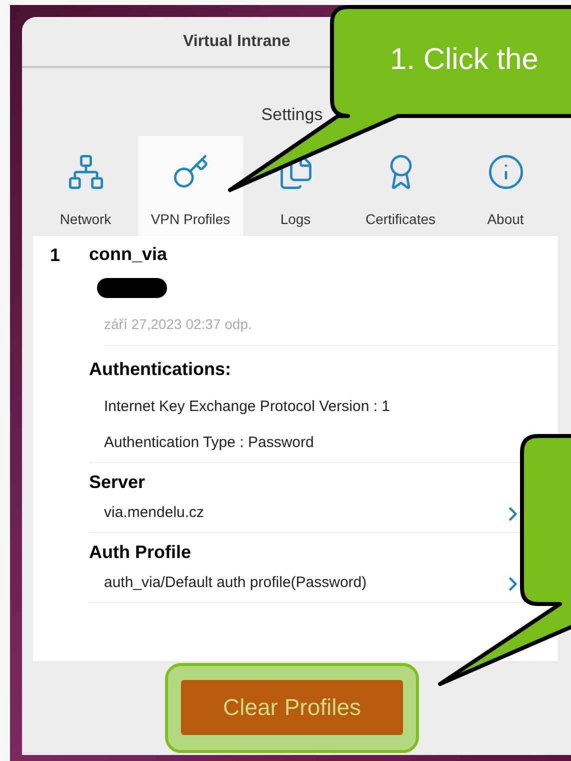  I want to click on profile-index: 1, so click(55, 255).